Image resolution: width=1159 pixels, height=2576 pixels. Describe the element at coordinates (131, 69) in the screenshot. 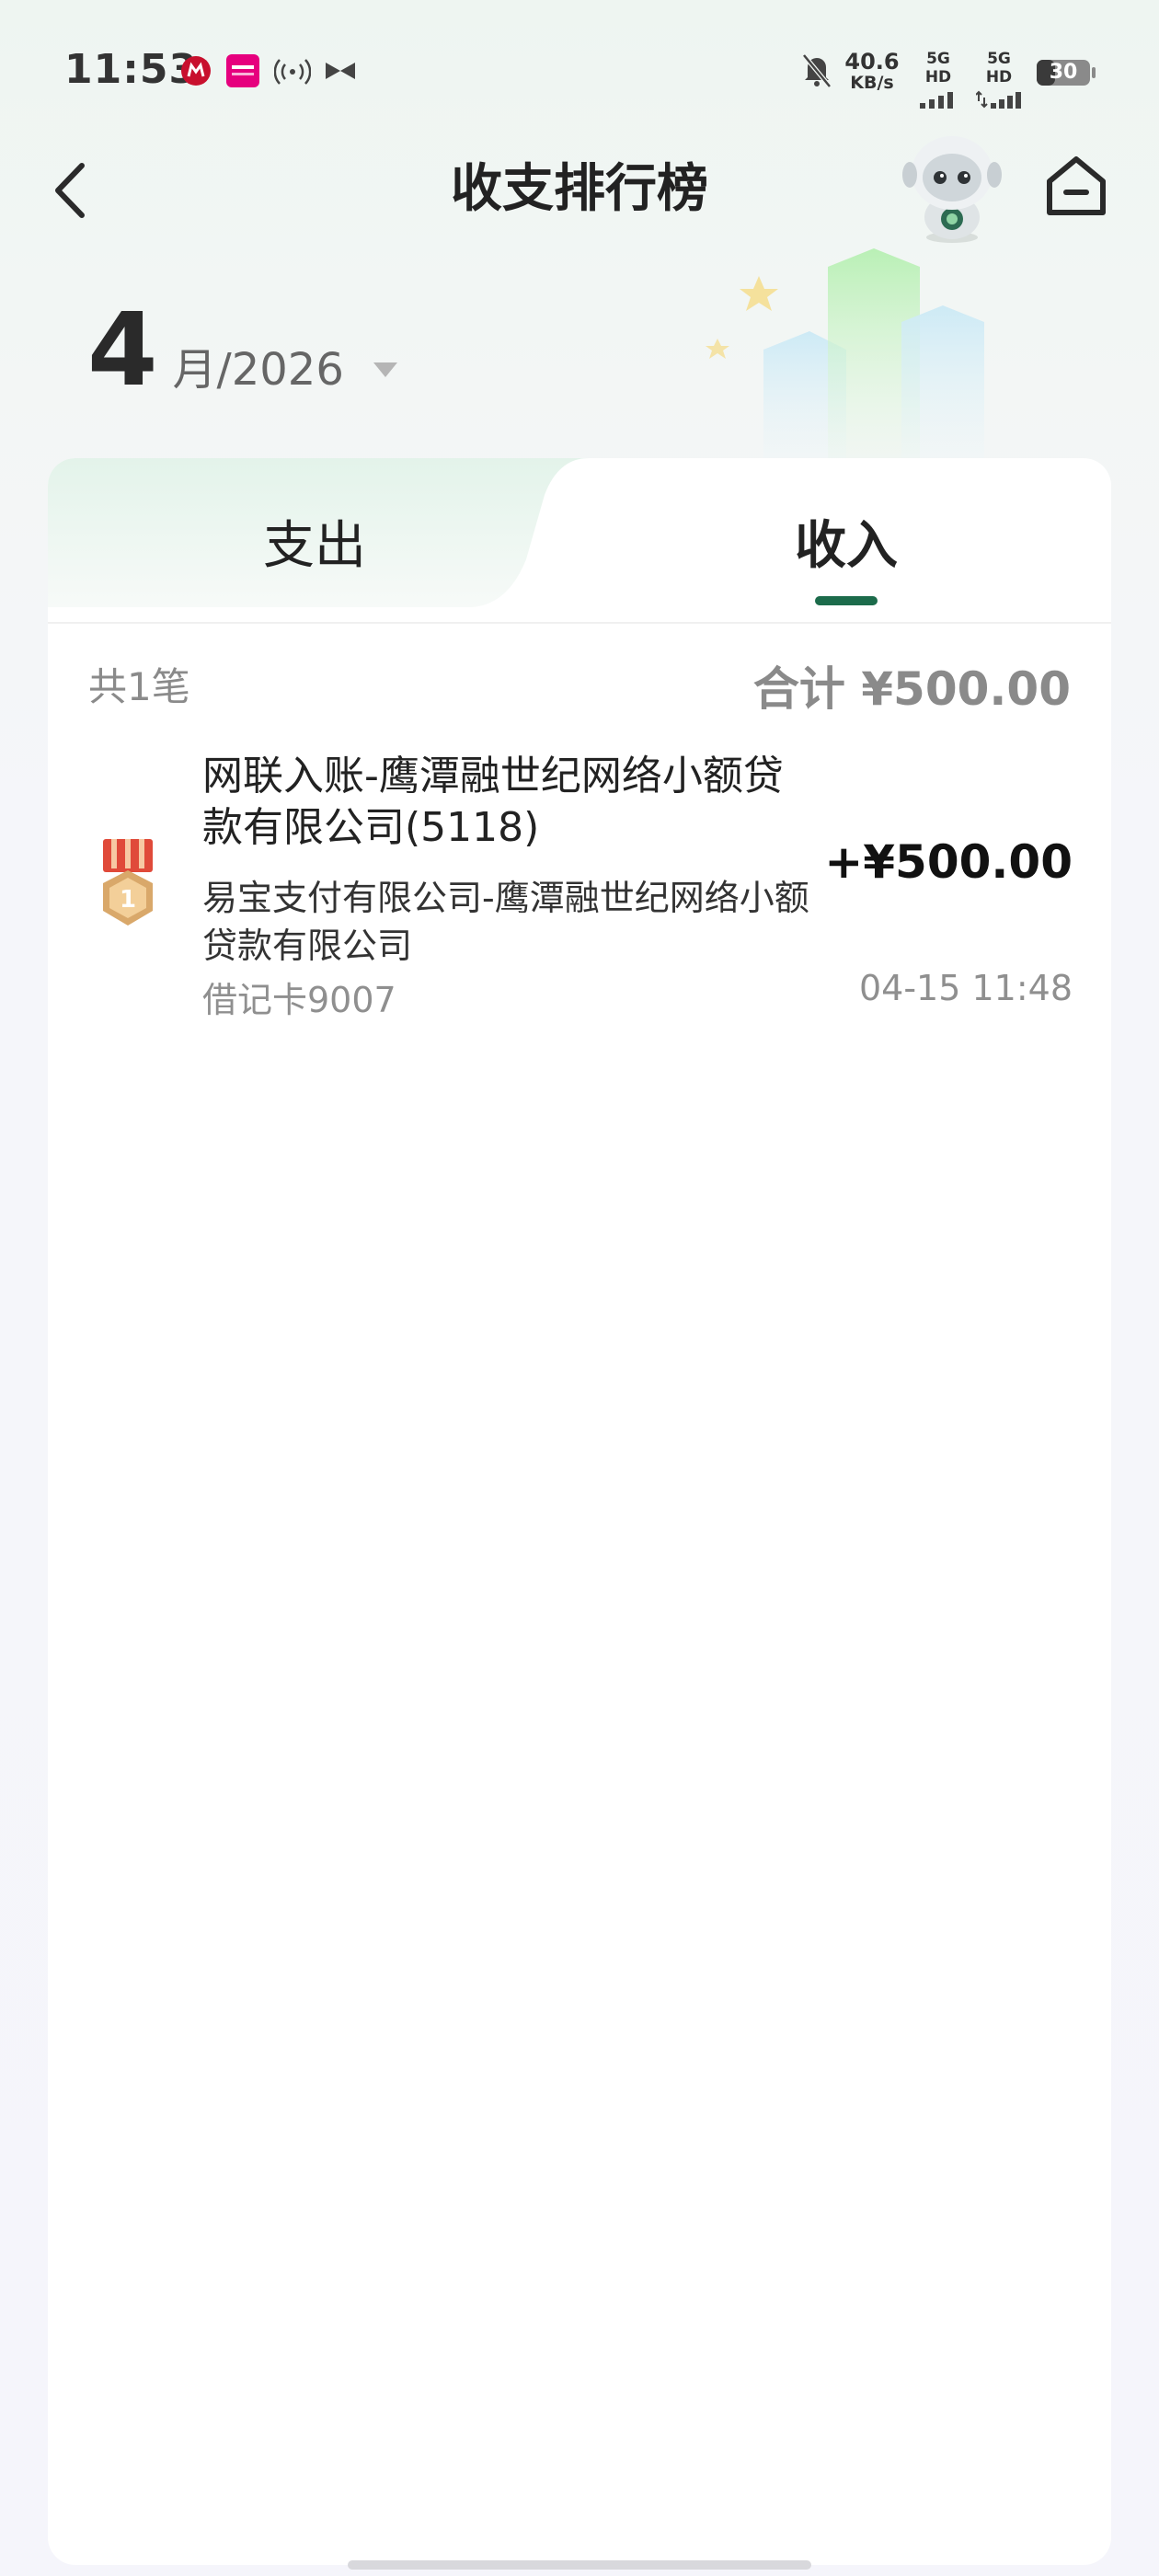

I see `status-time: 11:53` at that location.